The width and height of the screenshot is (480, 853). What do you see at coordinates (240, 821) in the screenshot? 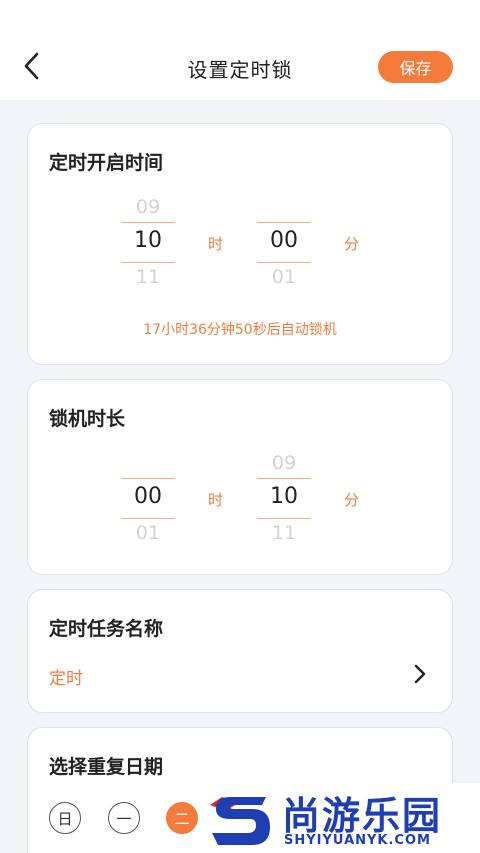
I see `watermark-logo-icon` at bounding box center [240, 821].